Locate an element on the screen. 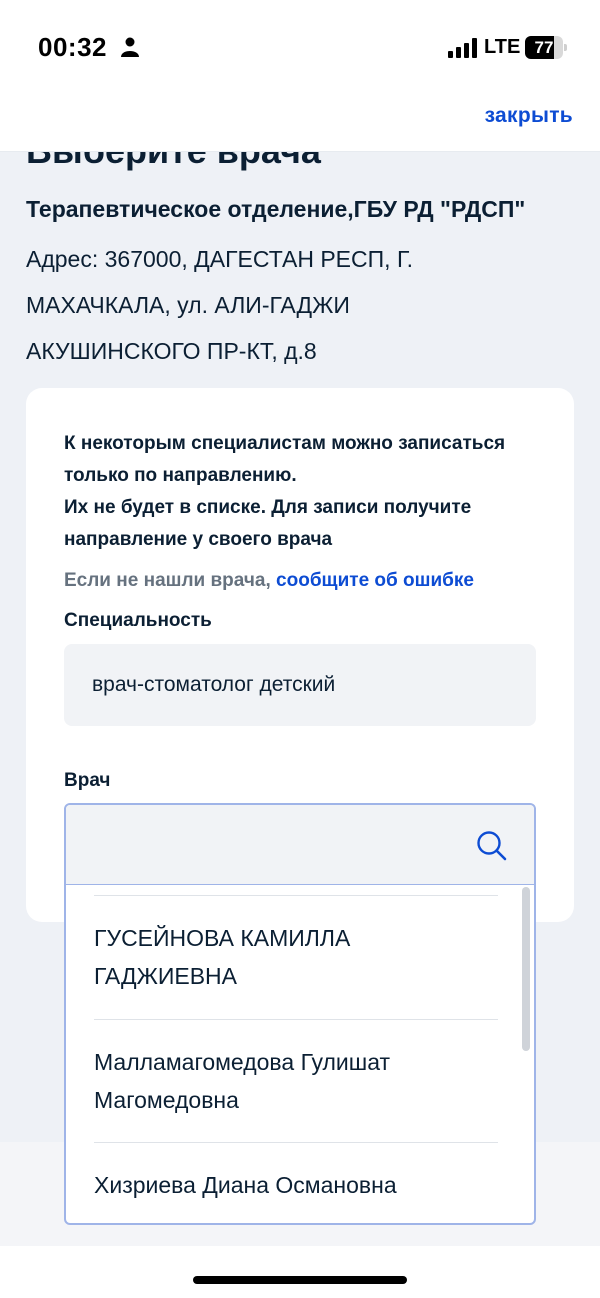  organization-name: Терапевтическое отделение,ГБУ РД "РДСП" is located at coordinates (276, 209).